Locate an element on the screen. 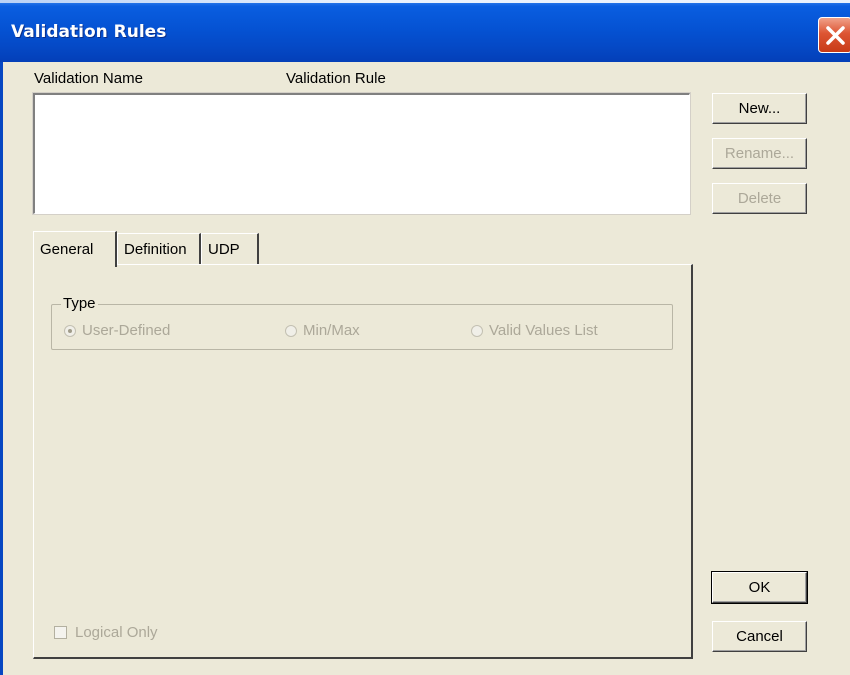 The width and height of the screenshot is (850, 675). delete-button: Delete is located at coordinates (759, 198).